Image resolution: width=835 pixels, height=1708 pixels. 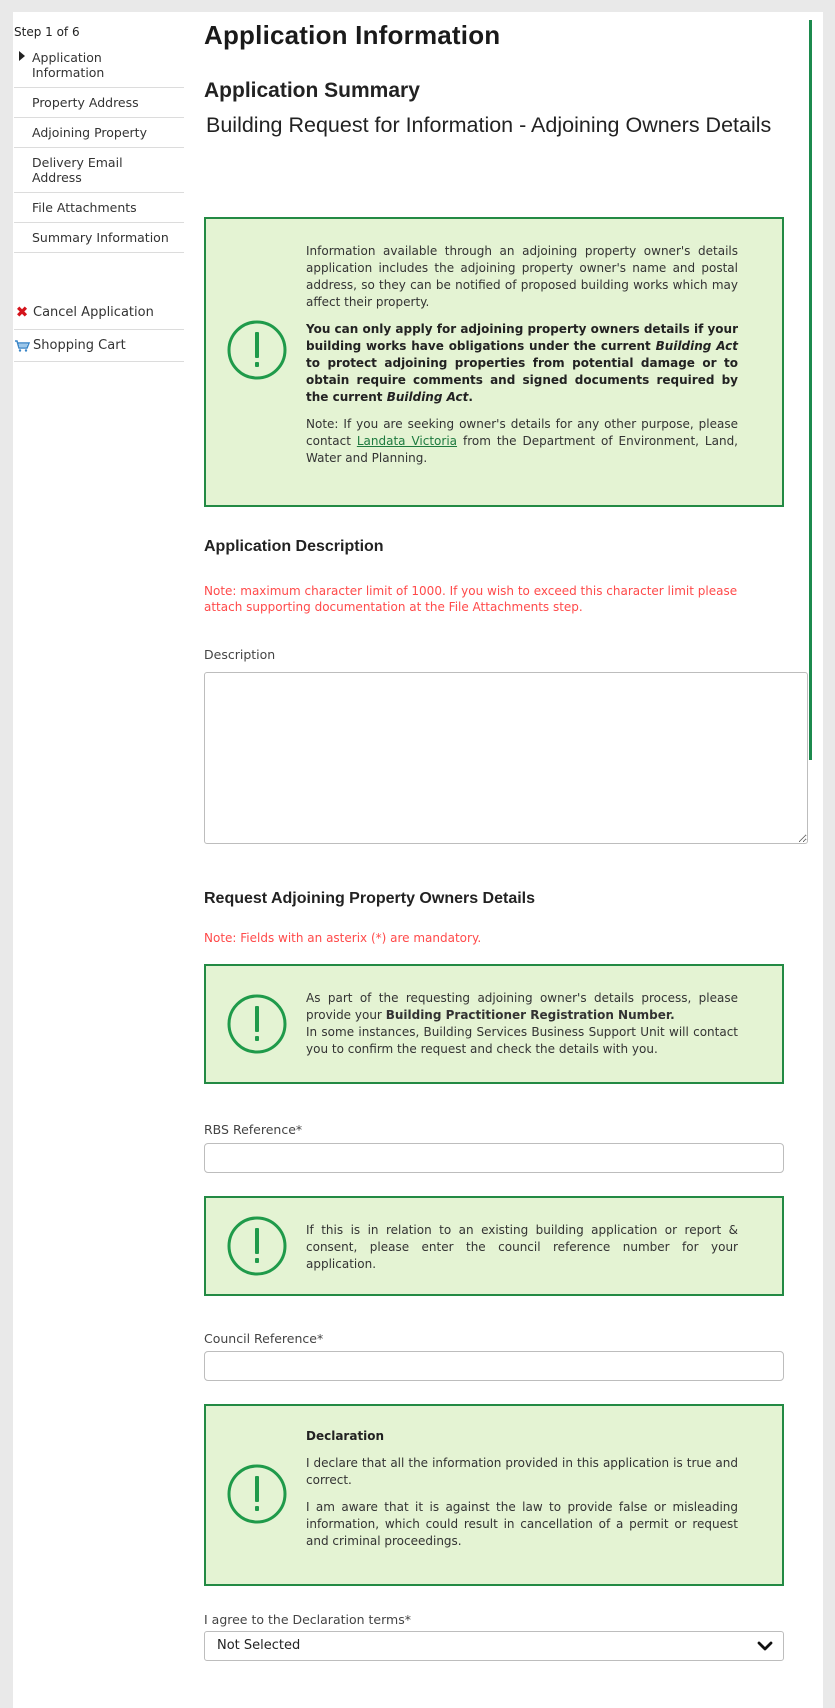 I want to click on shopping-cart-link: Shopping Cart, so click(x=99, y=346).